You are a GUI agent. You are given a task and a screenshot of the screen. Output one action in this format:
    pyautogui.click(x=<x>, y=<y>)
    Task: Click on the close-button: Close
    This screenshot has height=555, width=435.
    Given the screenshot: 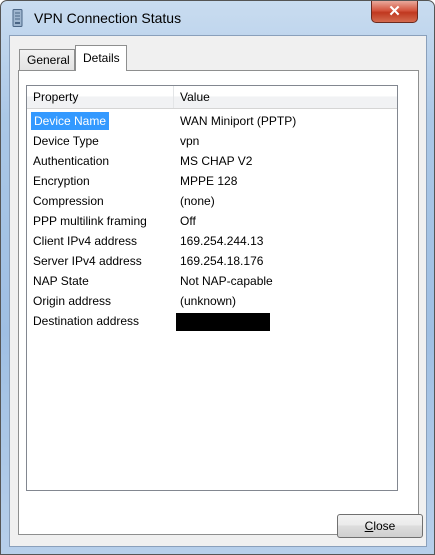 What is the action you would take?
    pyautogui.click(x=380, y=526)
    